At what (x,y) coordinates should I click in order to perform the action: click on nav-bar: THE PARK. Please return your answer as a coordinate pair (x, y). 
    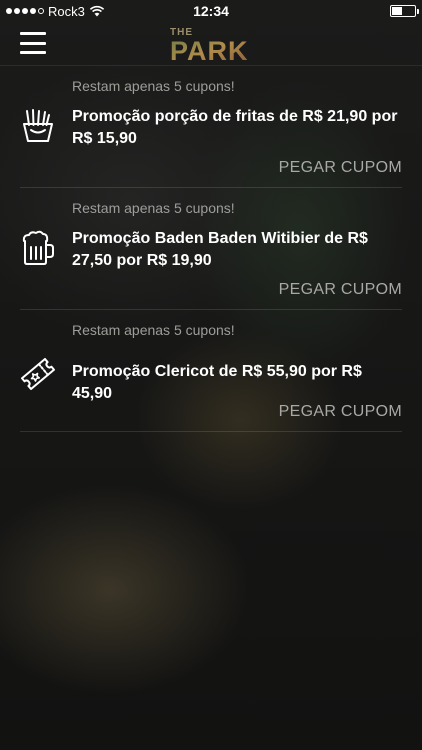
    Looking at the image, I should click on (211, 44).